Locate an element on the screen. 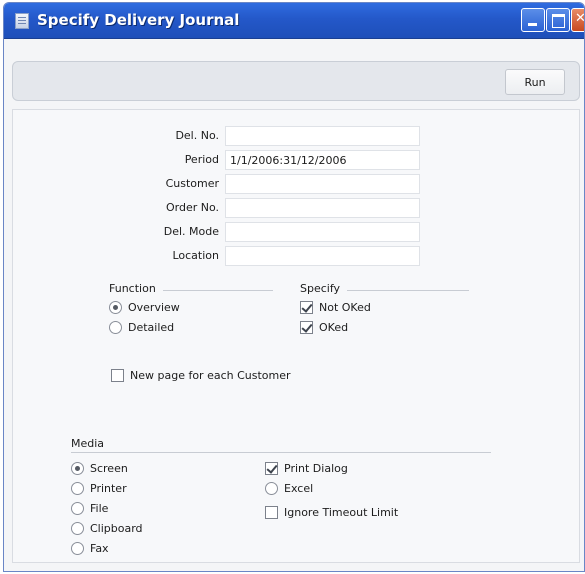  media-screen-radio: Screen is located at coordinates (99, 468).